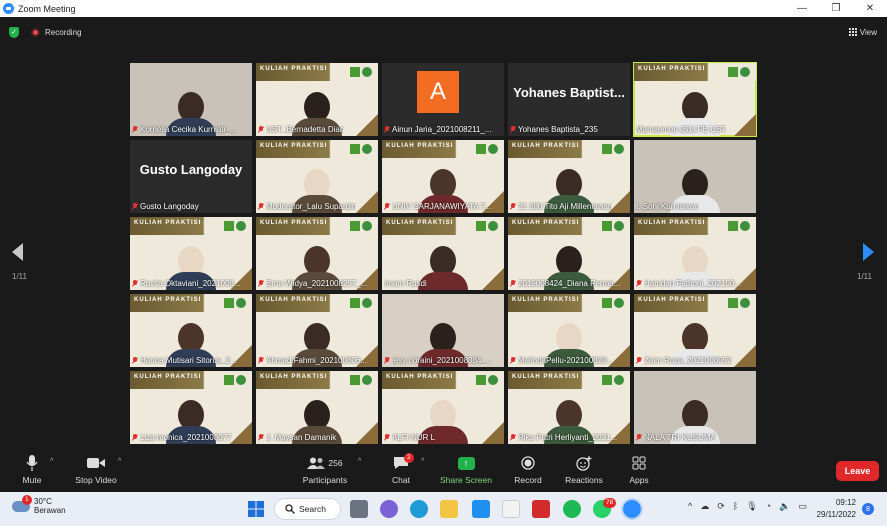 The height and width of the screenshot is (526, 887). I want to click on share-screen-button: ↑ Share Screen, so click(466, 469).